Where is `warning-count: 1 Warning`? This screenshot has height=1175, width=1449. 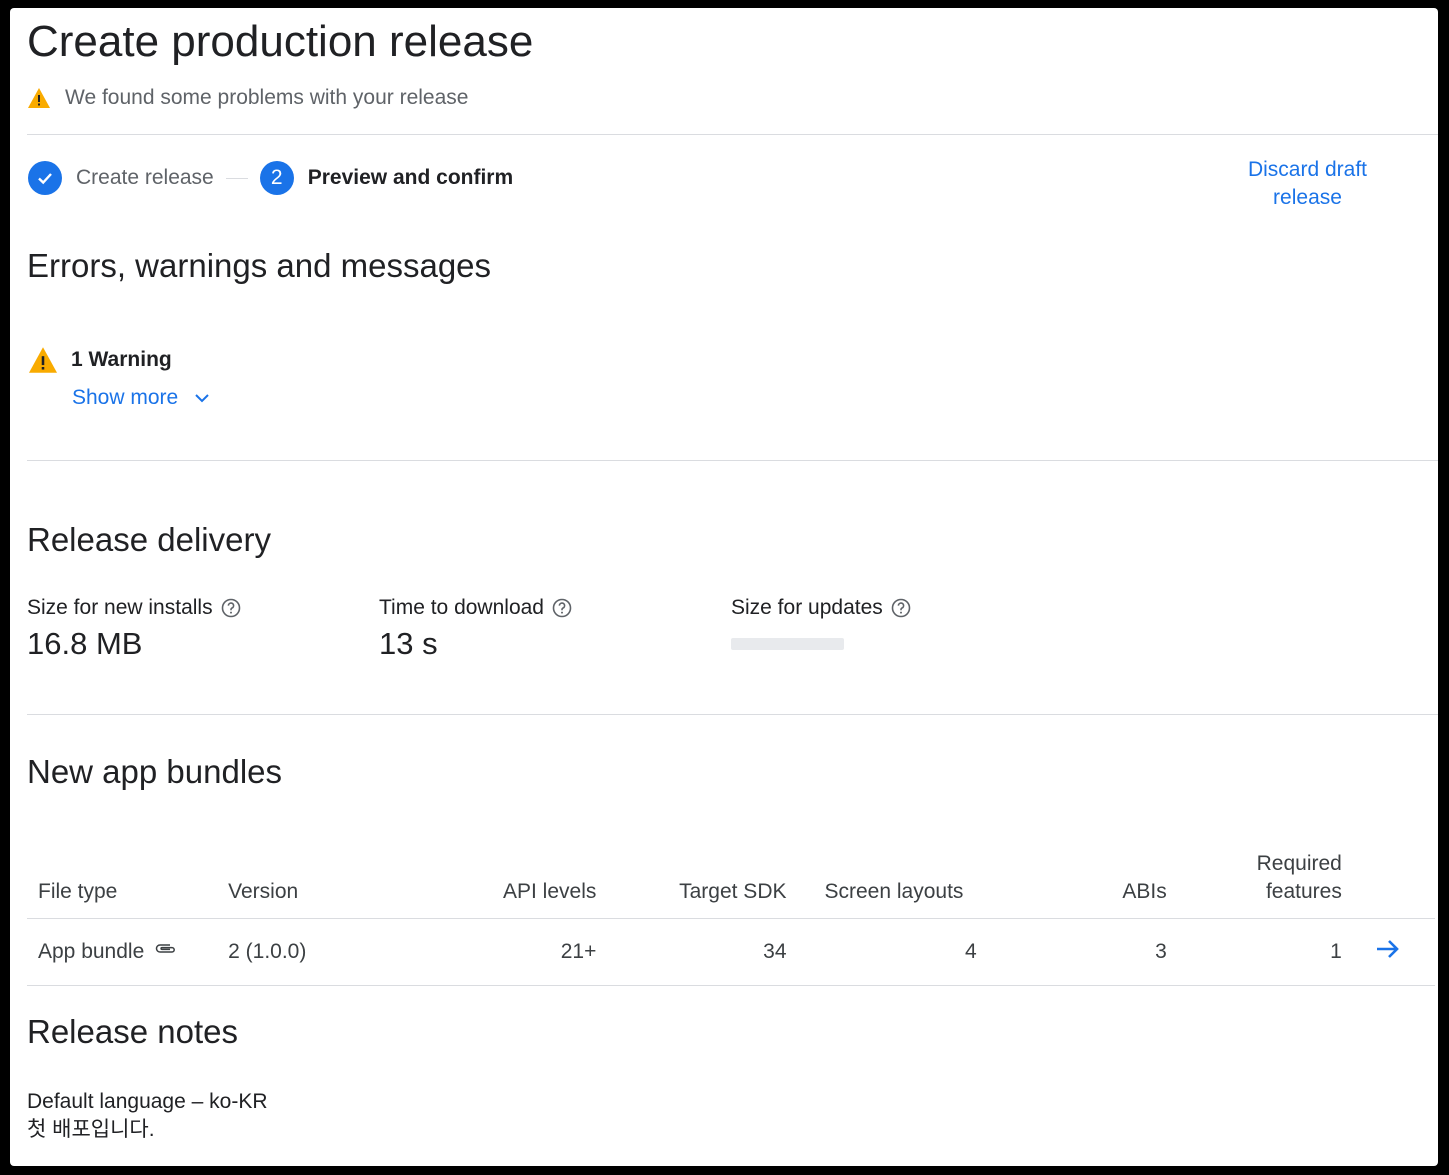 warning-count: 1 Warning is located at coordinates (121, 359).